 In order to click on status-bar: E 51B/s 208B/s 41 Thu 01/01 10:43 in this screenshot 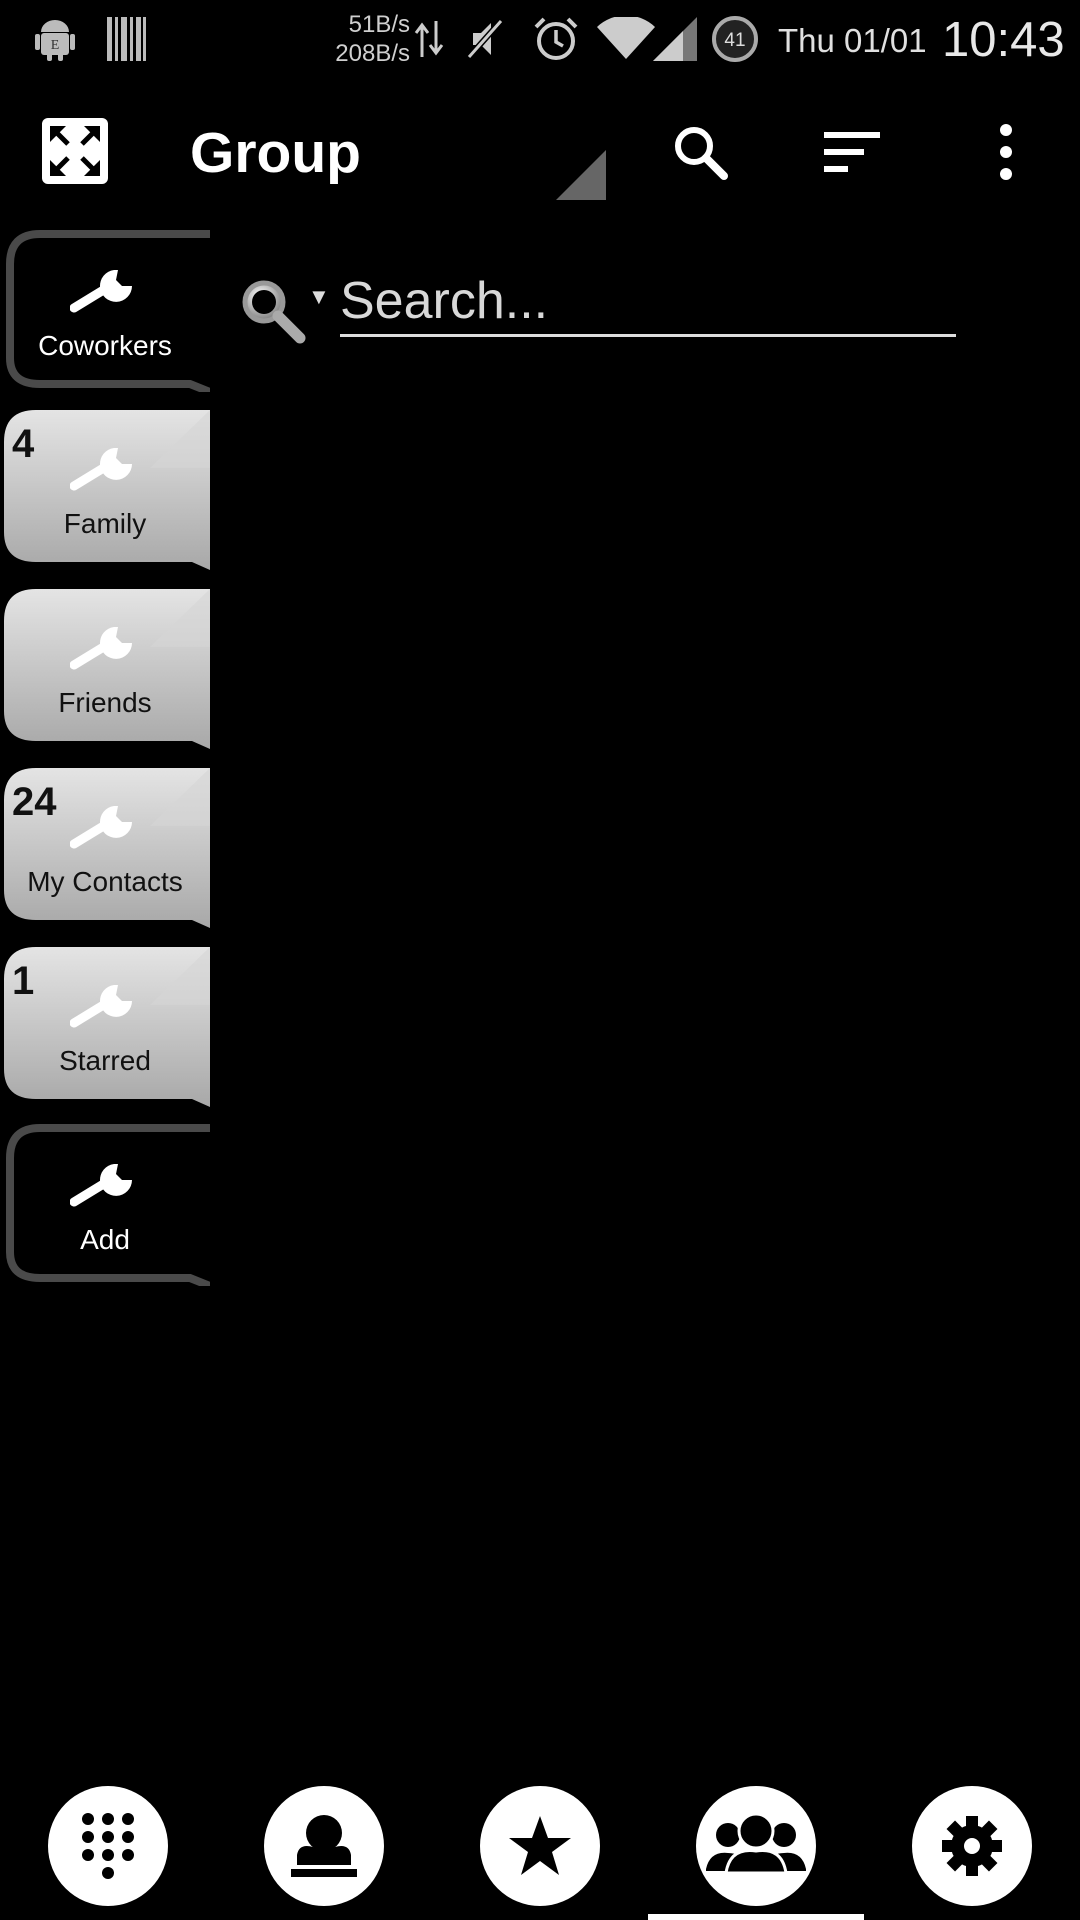, I will do `click(540, 39)`.